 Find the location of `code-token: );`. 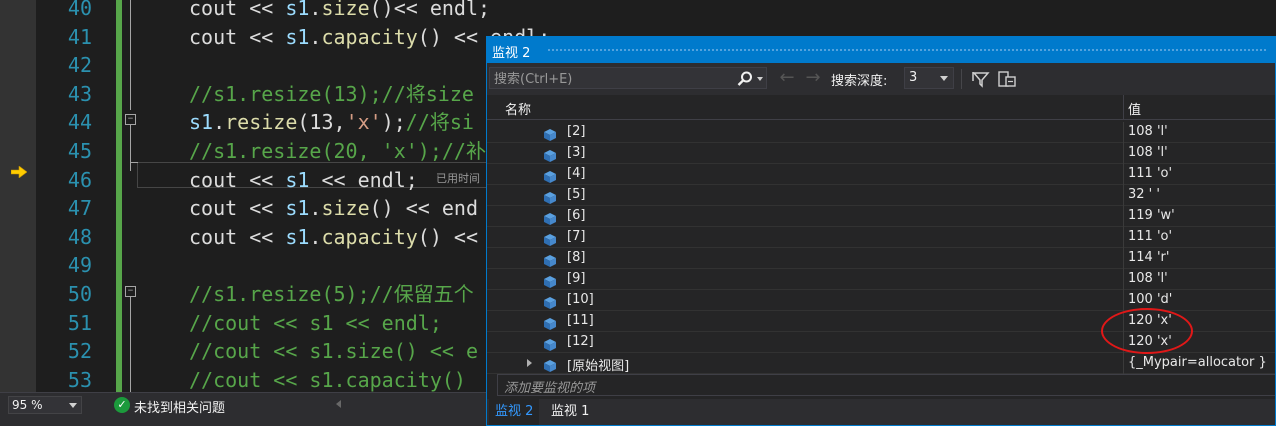

code-token: ); is located at coordinates (393, 122).